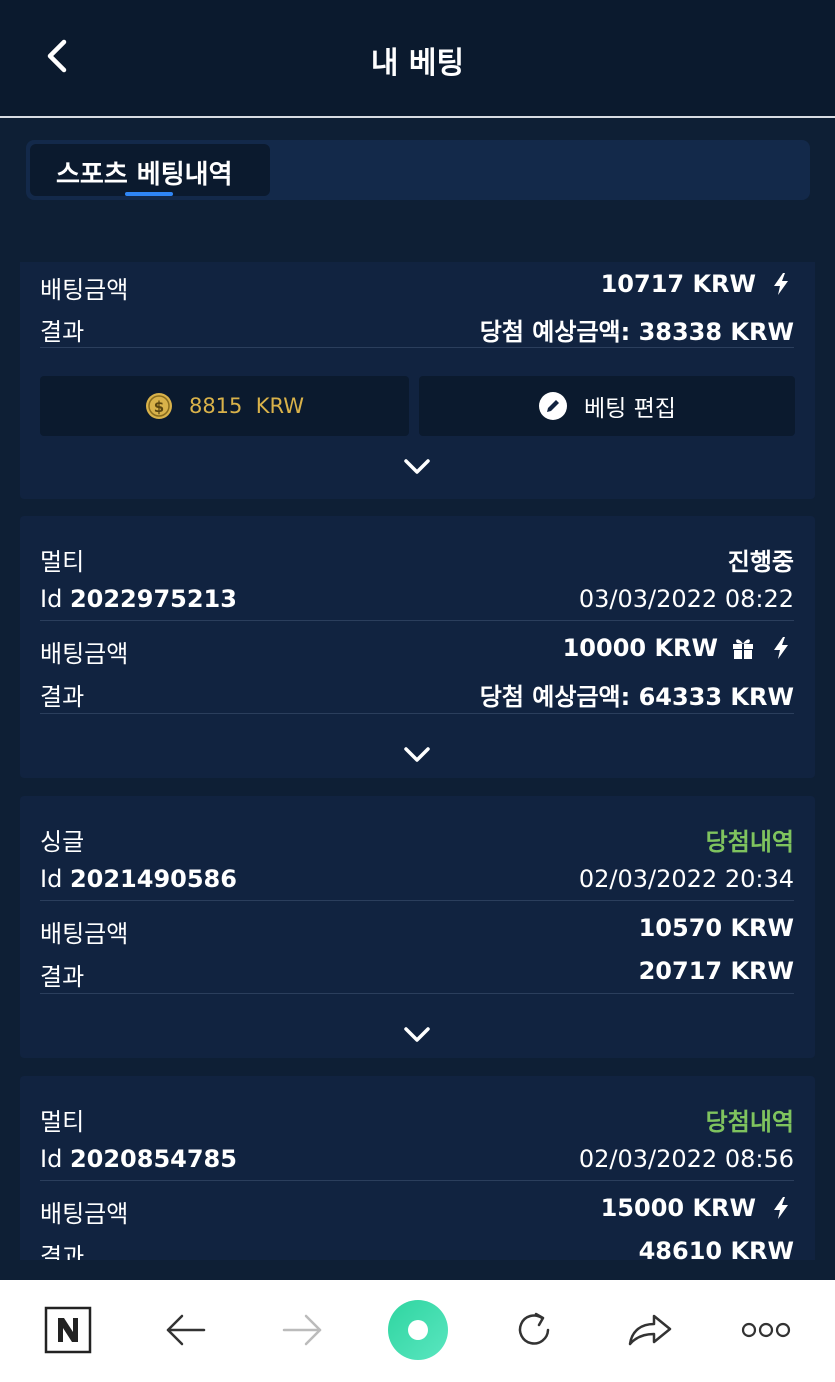  Describe the element at coordinates (417, 692) in the screenshot. I see `result-row: 결과 당첨 예상금액: 64333 KRW` at that location.